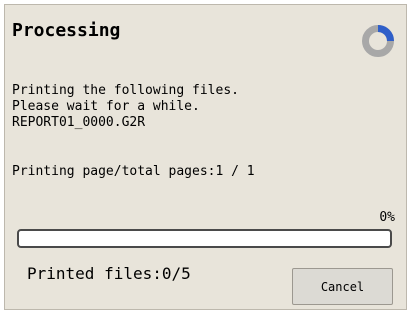 The image size is (410, 311). What do you see at coordinates (204, 238) in the screenshot?
I see `progress-bar` at bounding box center [204, 238].